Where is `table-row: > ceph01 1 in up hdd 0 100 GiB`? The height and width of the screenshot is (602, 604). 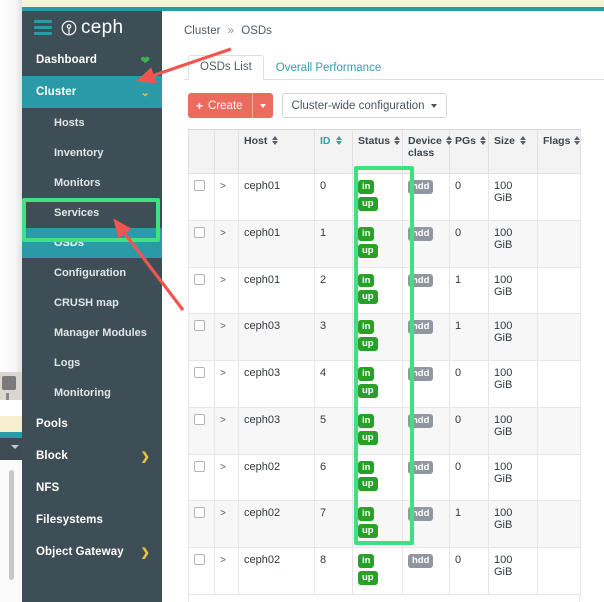 table-row: > ceph01 1 in up hdd 0 100 GiB is located at coordinates (384, 243).